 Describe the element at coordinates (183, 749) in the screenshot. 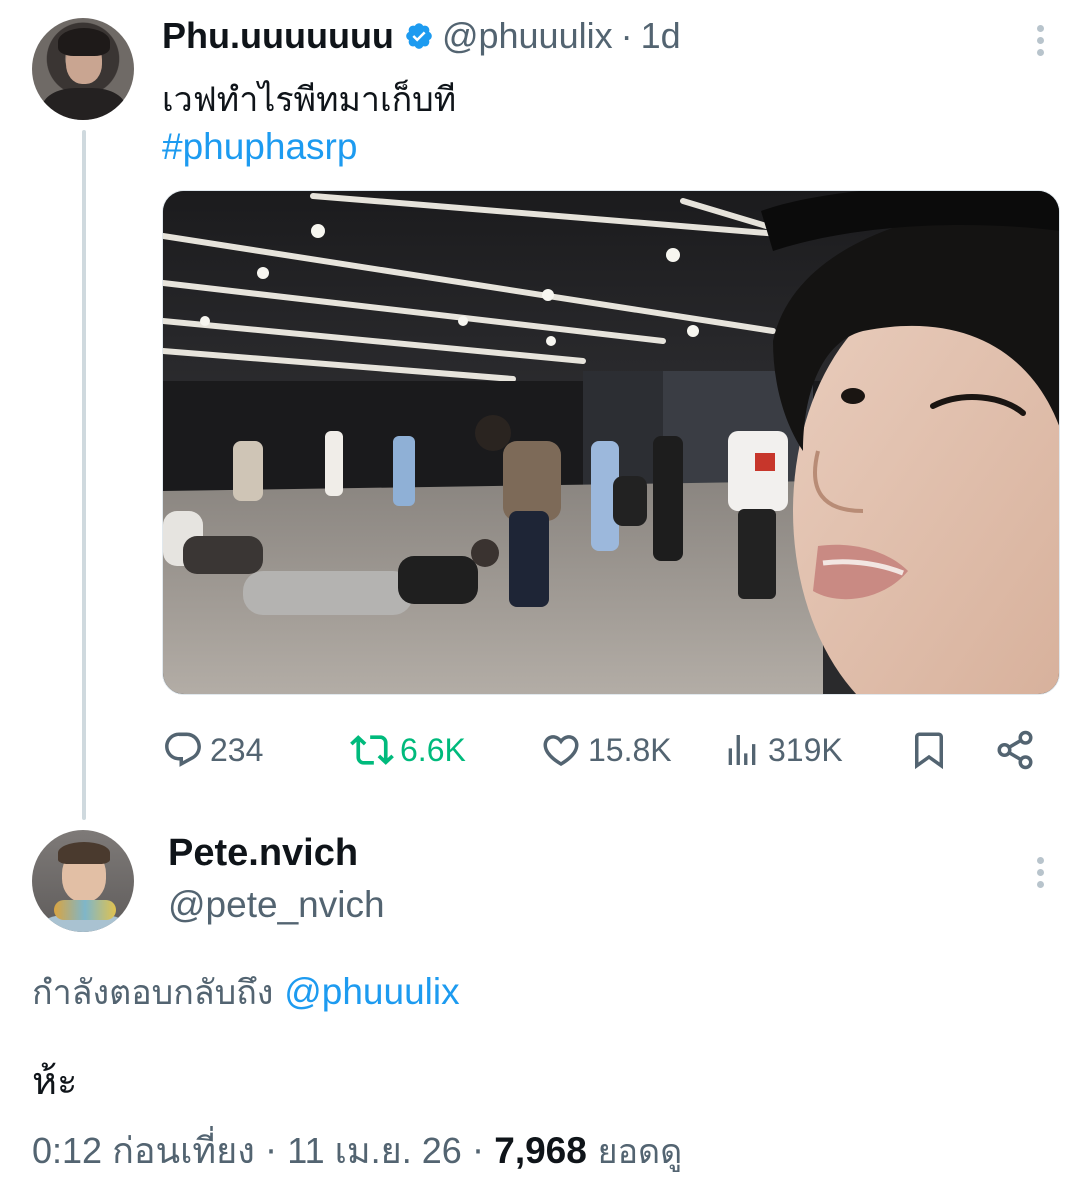

I see `reply-bubble-icon` at that location.